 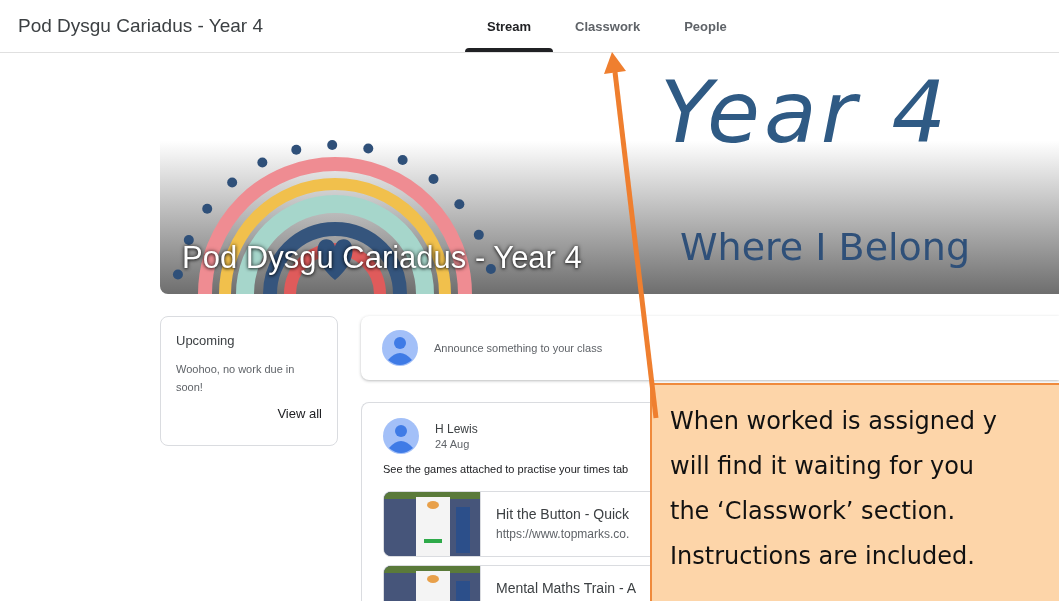 I want to click on announcement-box: Announce something to your class, so click(x=710, y=348).